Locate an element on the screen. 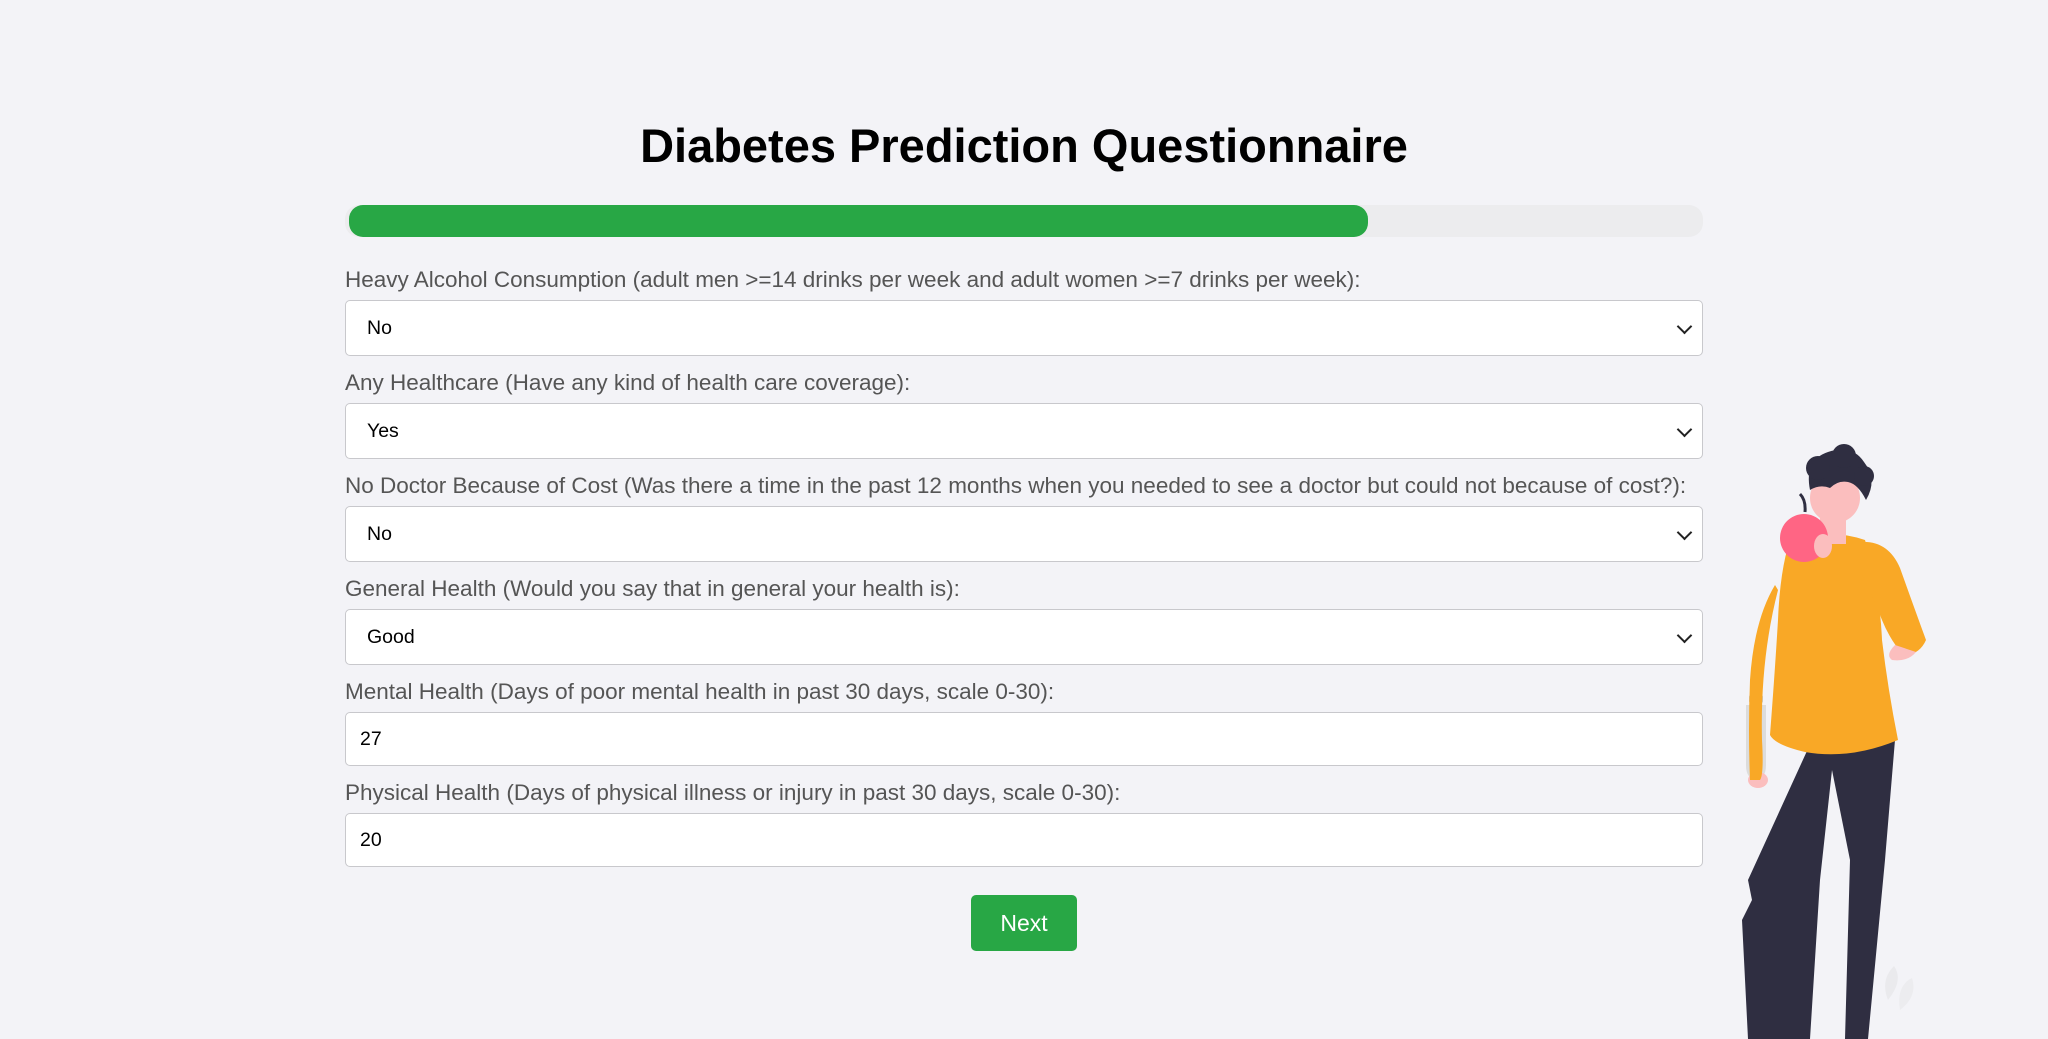 The height and width of the screenshot is (1039, 2048). mental-health-input: 27 is located at coordinates (1024, 739).